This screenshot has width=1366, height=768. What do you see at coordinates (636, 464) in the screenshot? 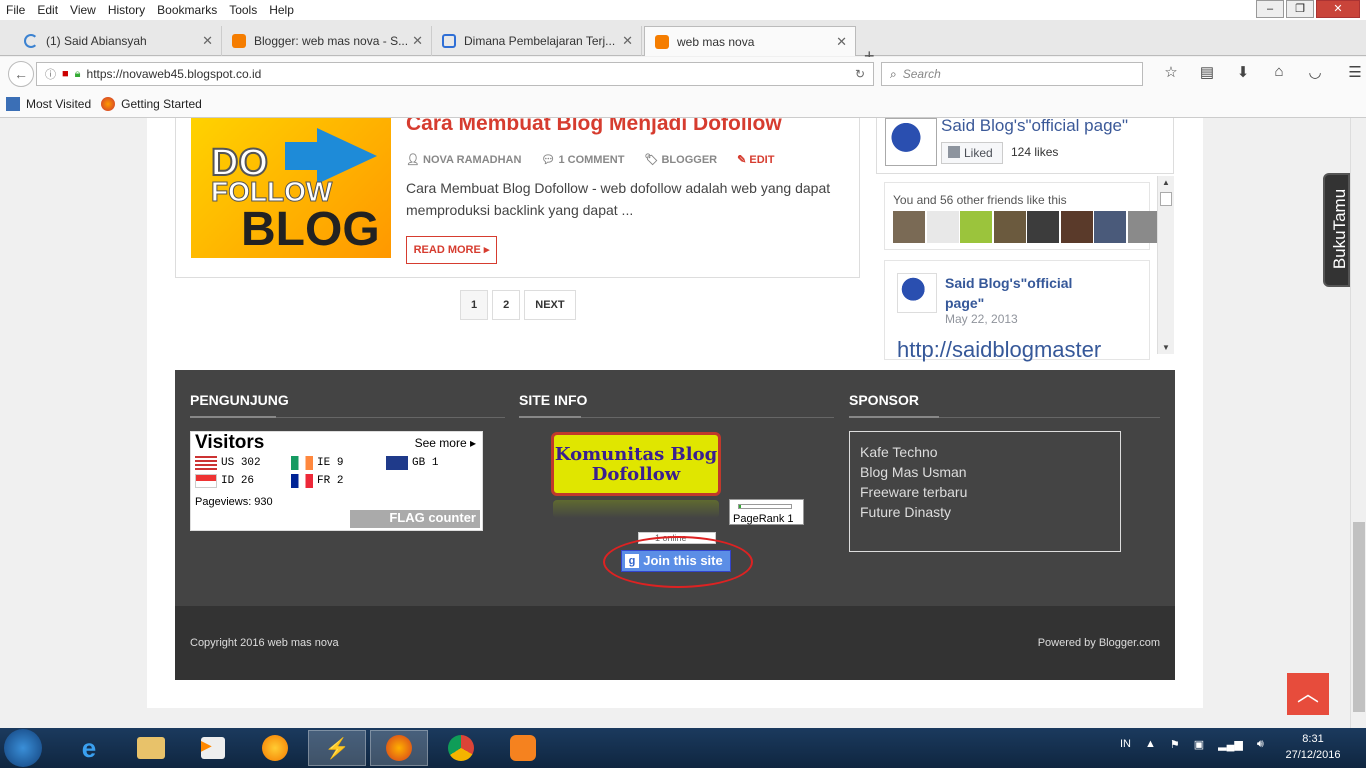
I see `komunitas-blog-banner: Komunitas Blog Dofollow` at bounding box center [636, 464].